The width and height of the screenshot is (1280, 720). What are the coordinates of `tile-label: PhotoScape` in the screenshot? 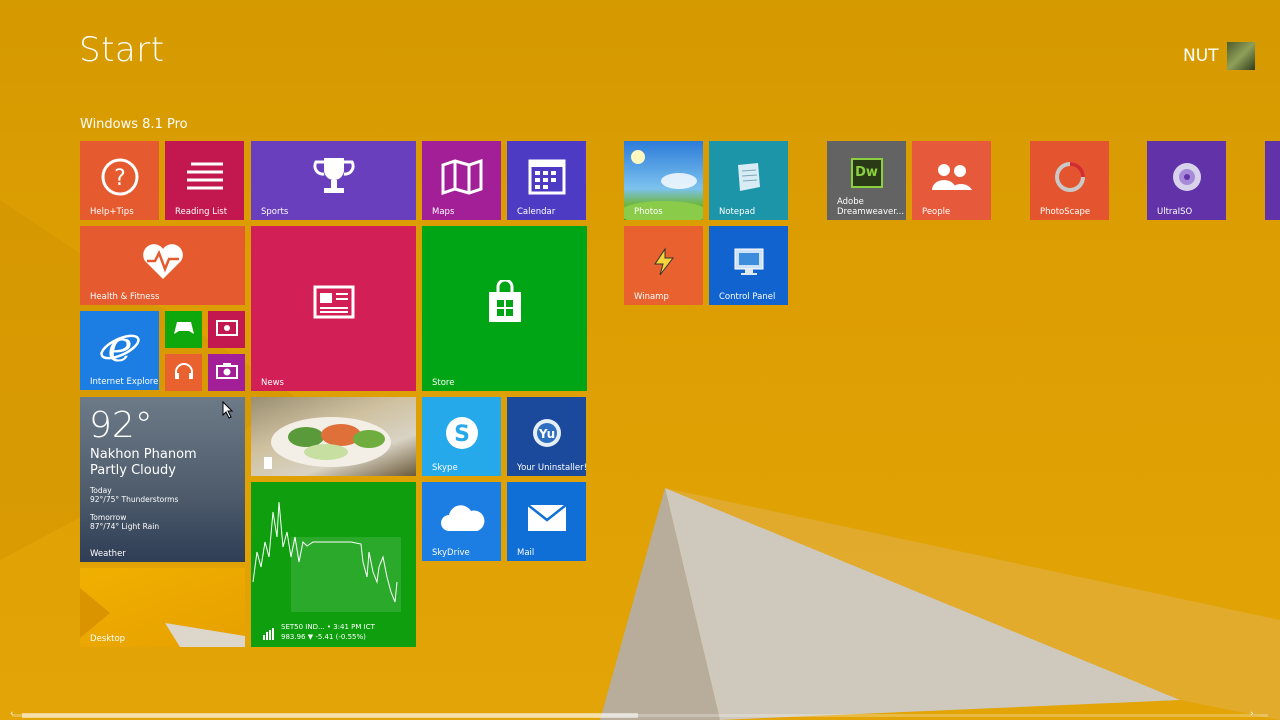 It's located at (1065, 212).